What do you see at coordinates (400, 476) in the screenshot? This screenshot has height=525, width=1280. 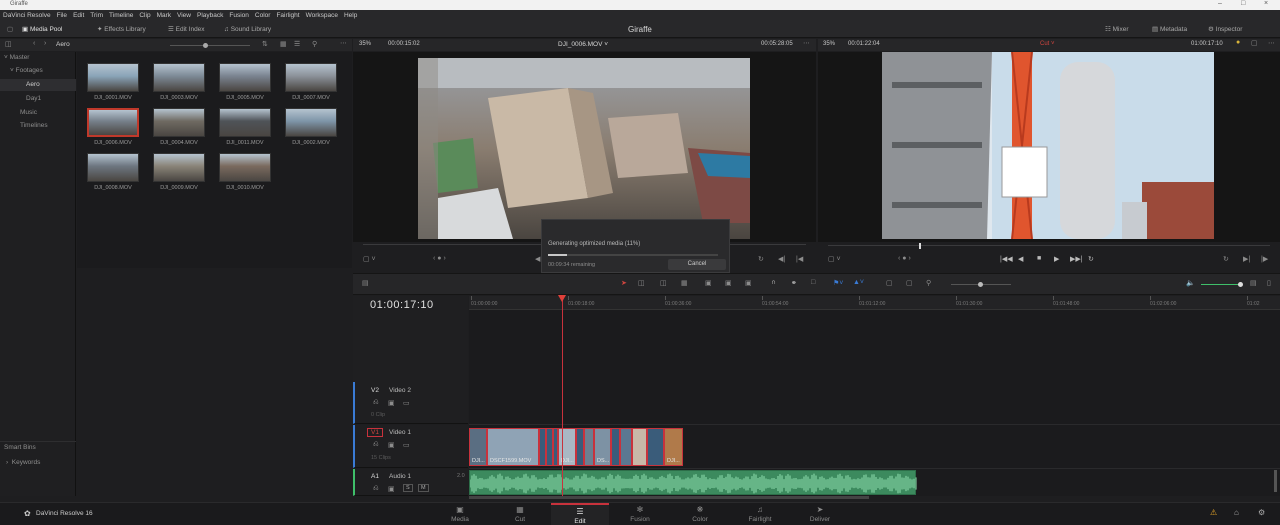 I see `track-a1-name: Audio 1` at bounding box center [400, 476].